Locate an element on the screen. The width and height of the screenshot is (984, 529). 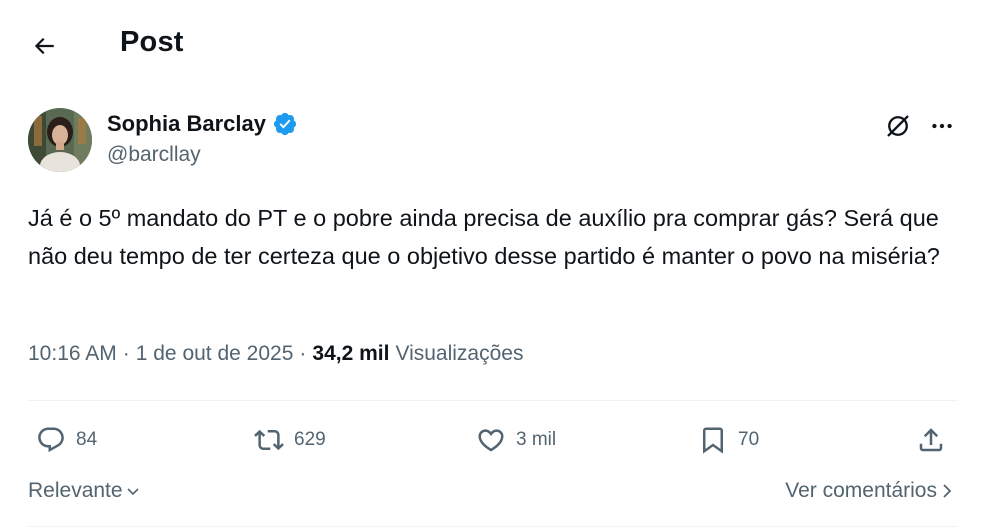
view-comments-link: Ver comentários is located at coordinates (869, 491).